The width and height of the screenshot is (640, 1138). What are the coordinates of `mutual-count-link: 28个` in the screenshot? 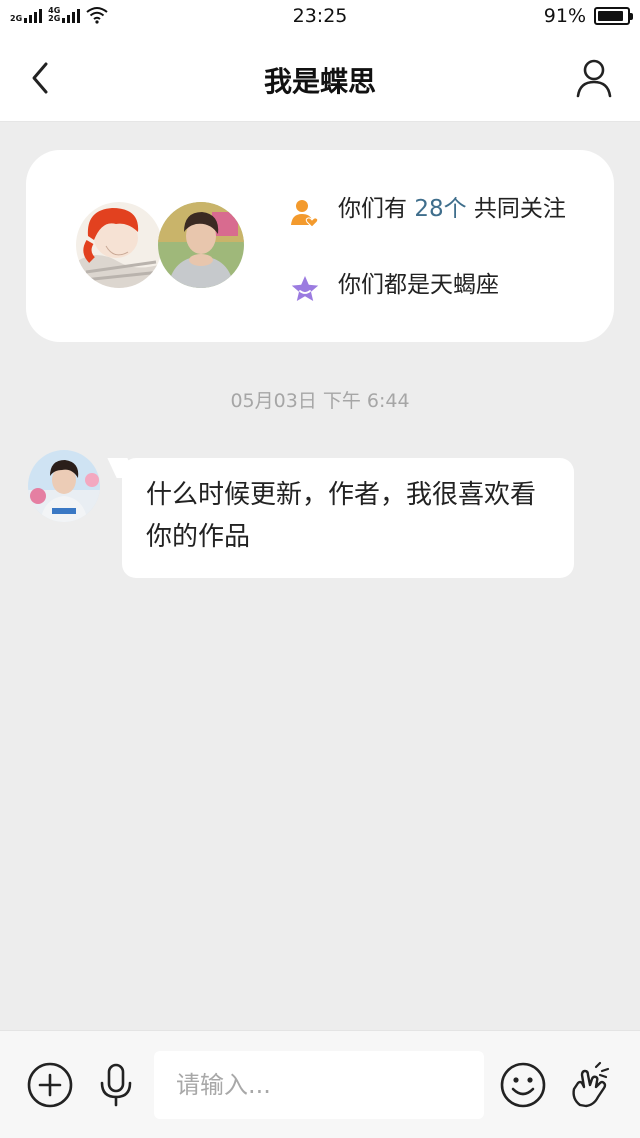 It's located at (440, 209).